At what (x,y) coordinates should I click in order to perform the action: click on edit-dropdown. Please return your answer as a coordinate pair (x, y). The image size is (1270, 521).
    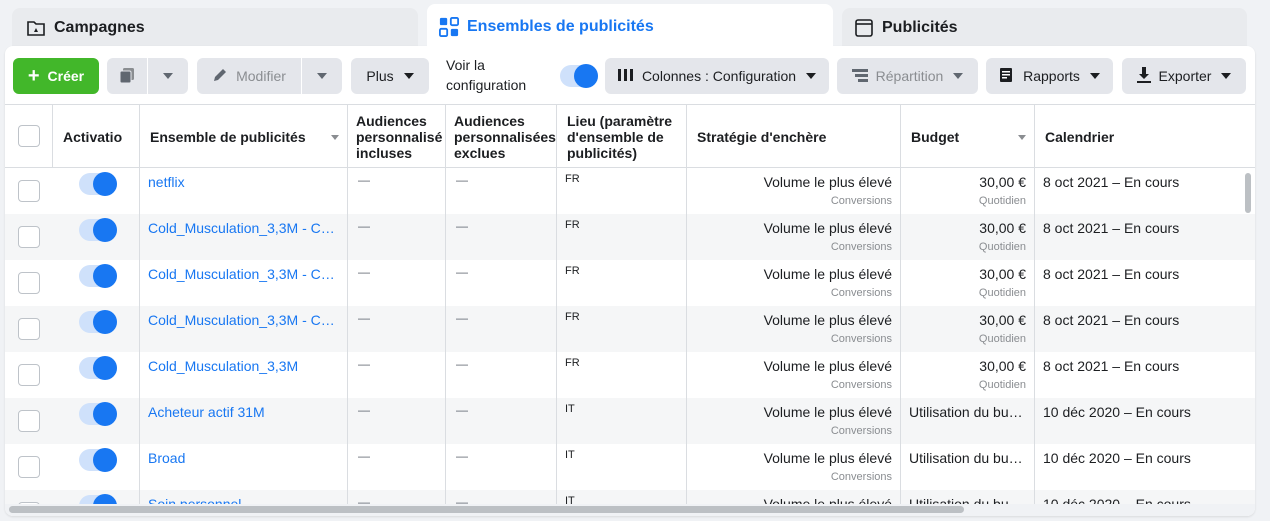
    Looking at the image, I should click on (322, 76).